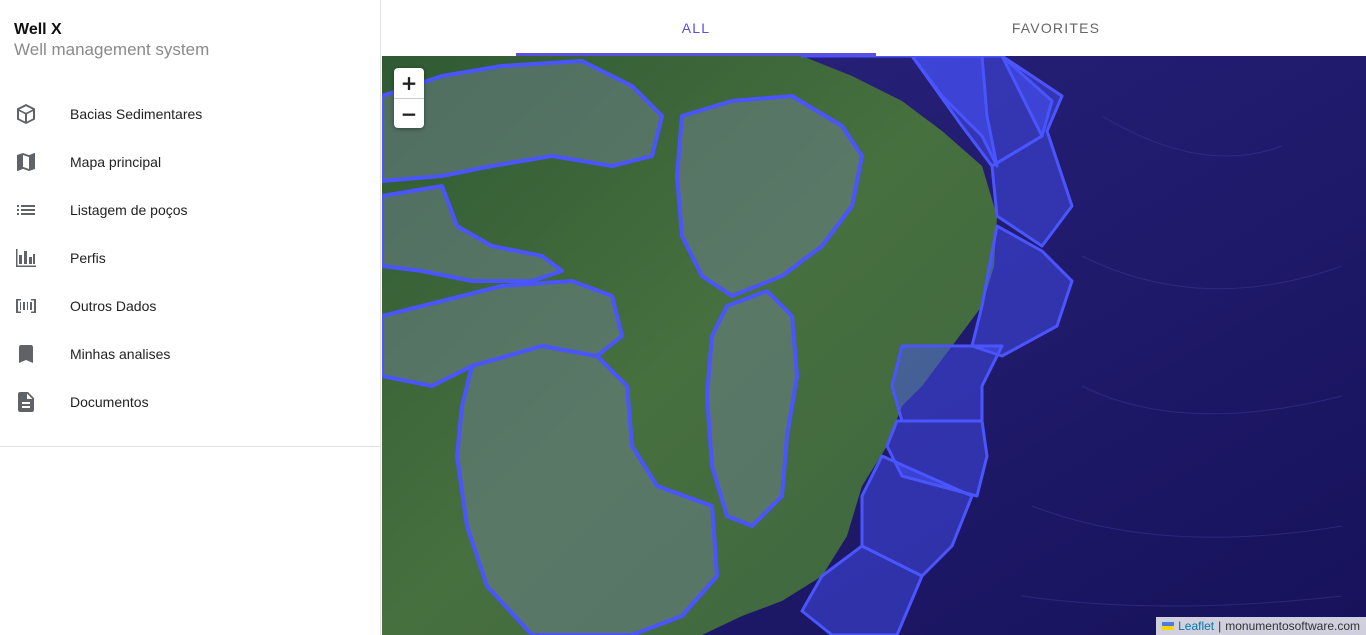 The width and height of the screenshot is (1366, 635). What do you see at coordinates (35, 114) in the screenshot?
I see `cube-icon` at bounding box center [35, 114].